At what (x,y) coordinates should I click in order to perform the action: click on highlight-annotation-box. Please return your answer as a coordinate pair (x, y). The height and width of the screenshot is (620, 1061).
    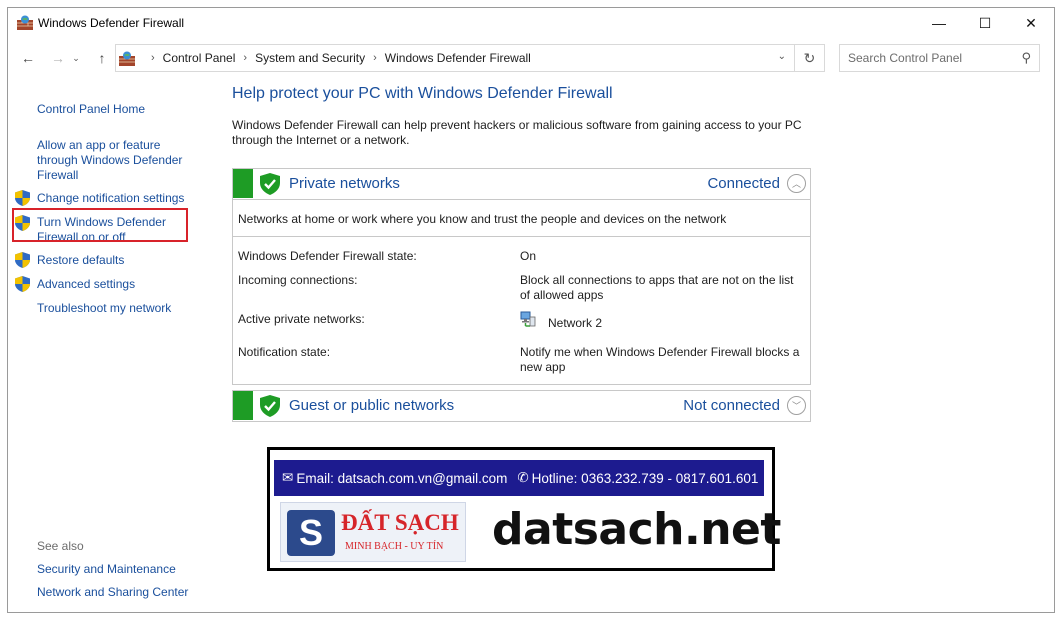
    Looking at the image, I should click on (100, 225).